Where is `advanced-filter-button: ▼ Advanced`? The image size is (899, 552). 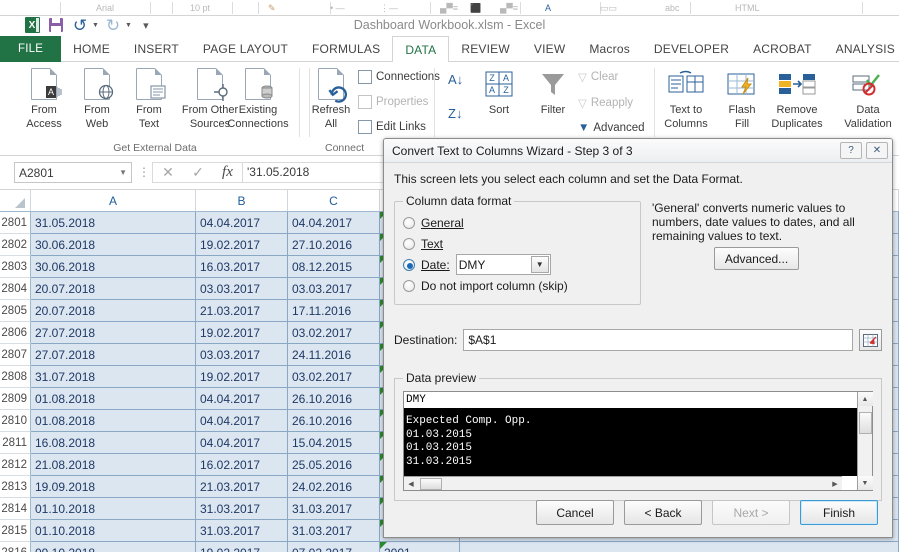 advanced-filter-button: ▼ Advanced is located at coordinates (611, 128).